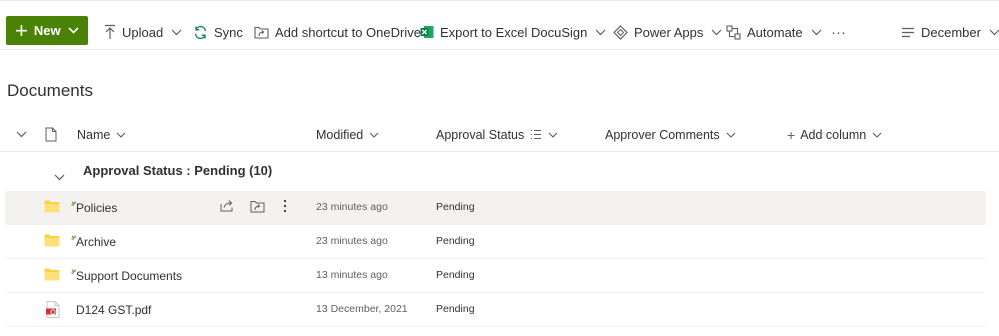  I want to click on upload-button: Upload, so click(143, 32).